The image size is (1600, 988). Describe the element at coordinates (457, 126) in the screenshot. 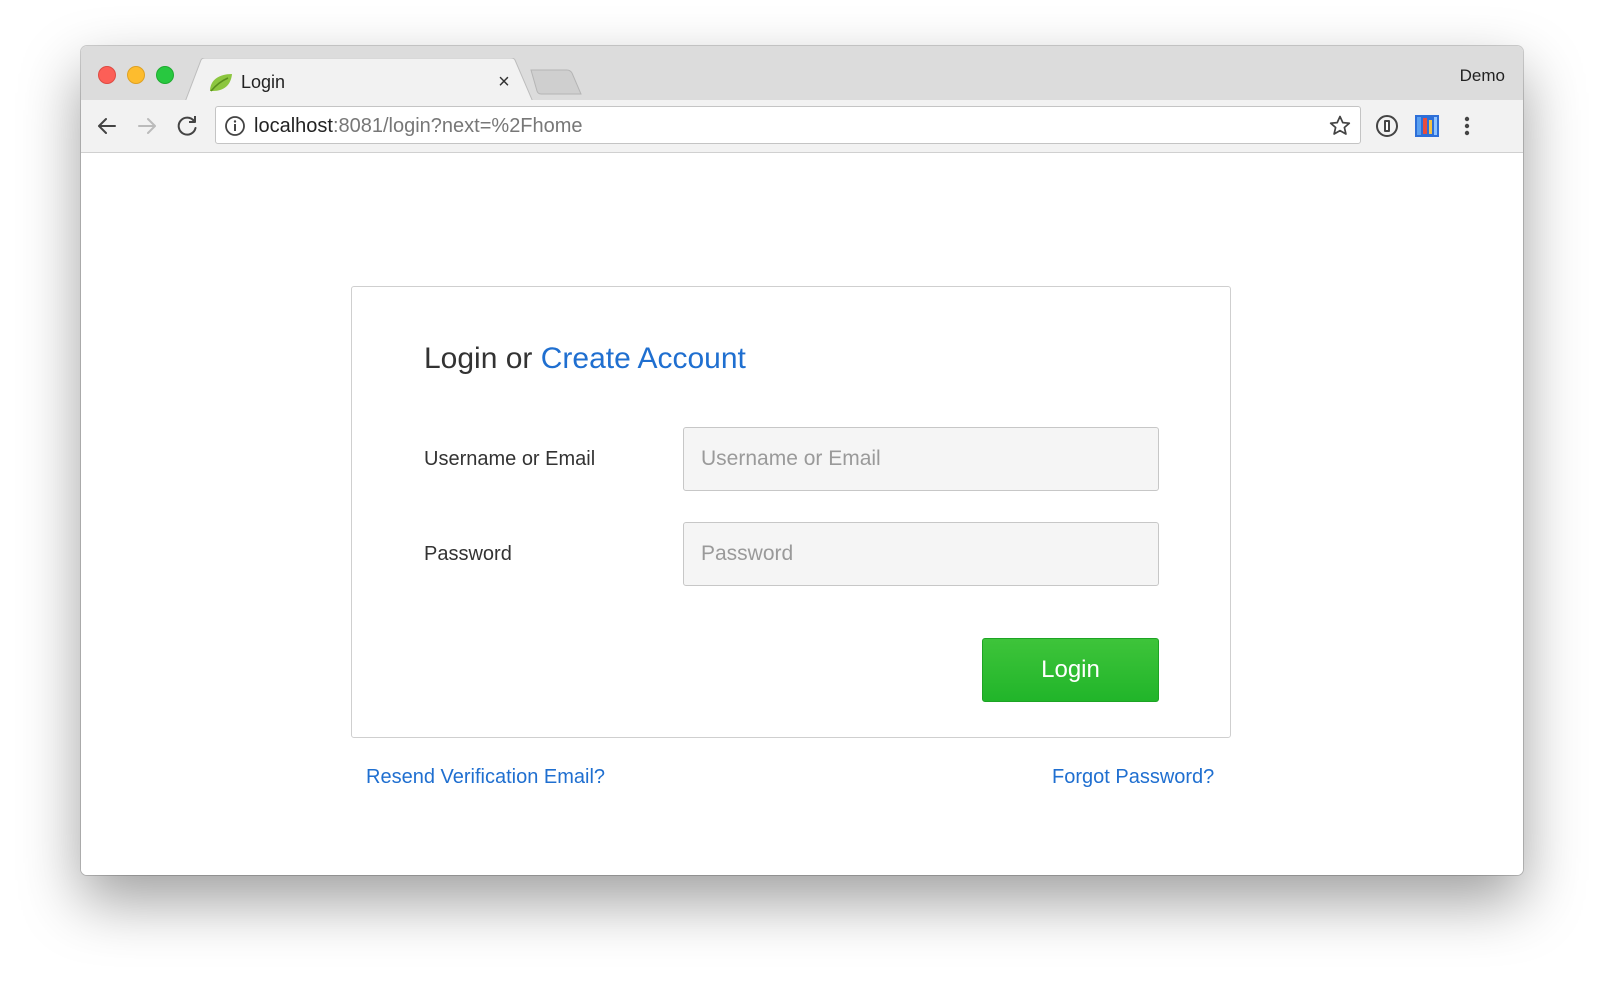

I see `url-path: :8081/login?next=%2Fhome` at that location.